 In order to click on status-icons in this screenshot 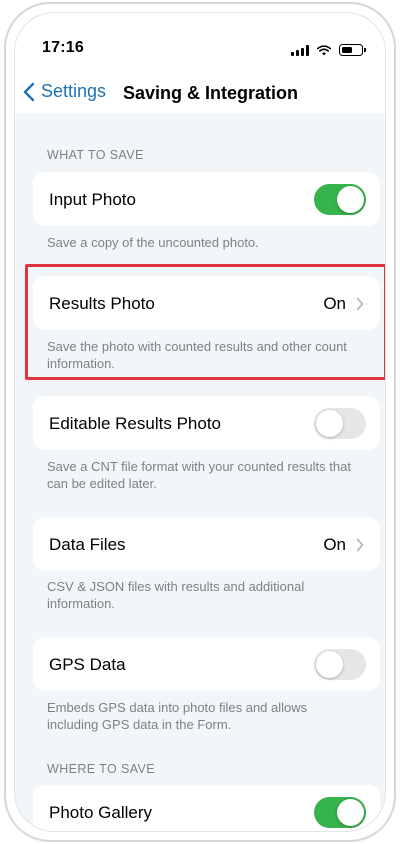, I will do `click(328, 50)`.